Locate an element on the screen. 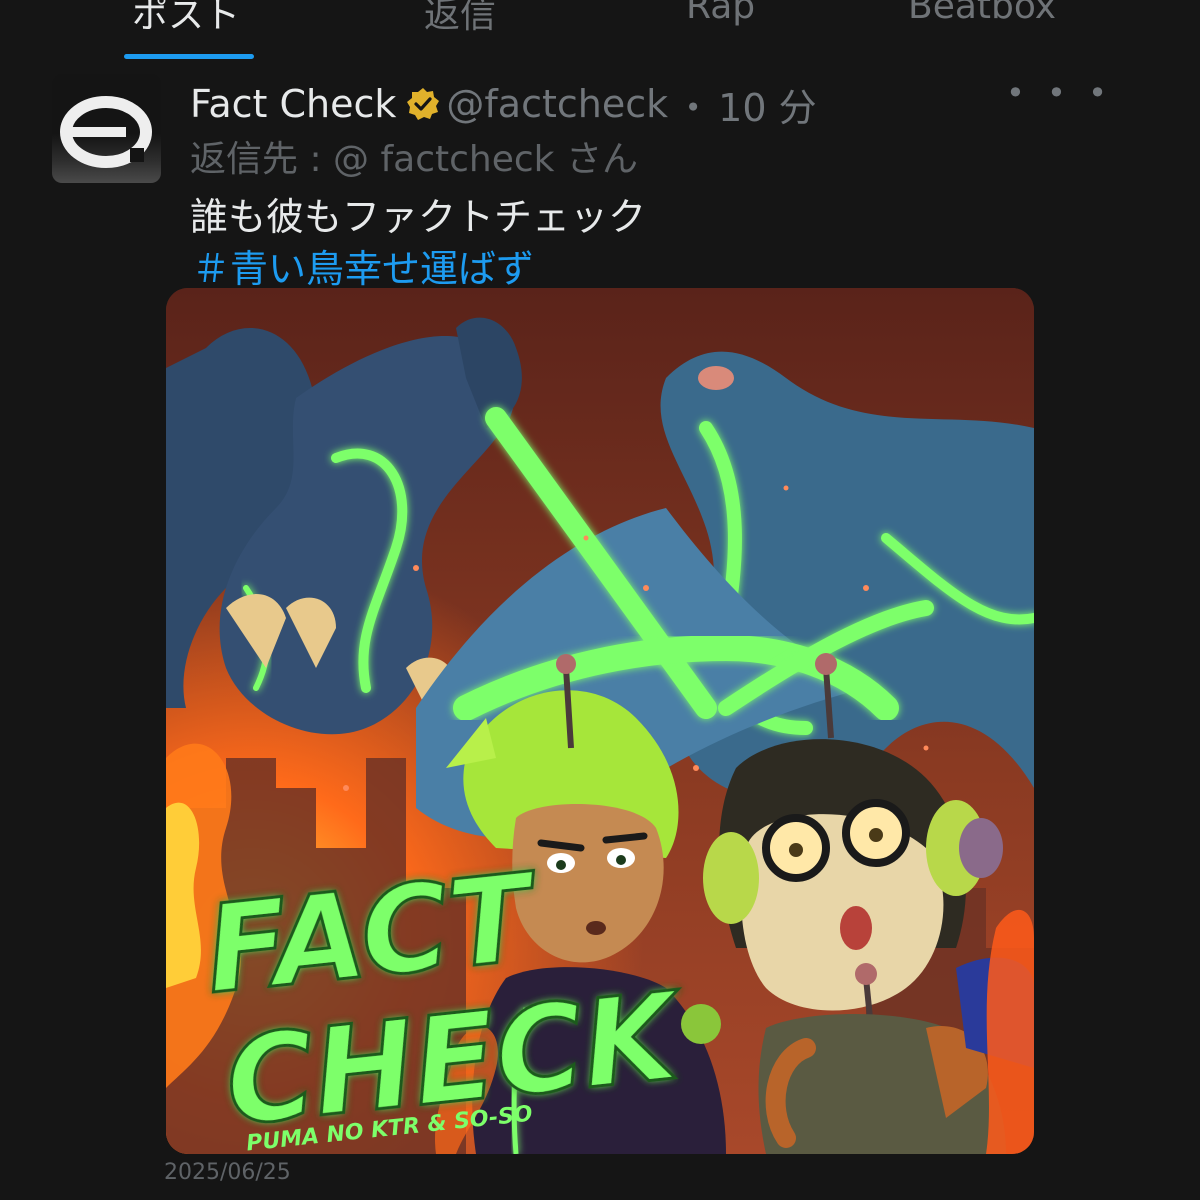 The height and width of the screenshot is (1200, 1200). tab-rap: Rap is located at coordinates (720, 13).